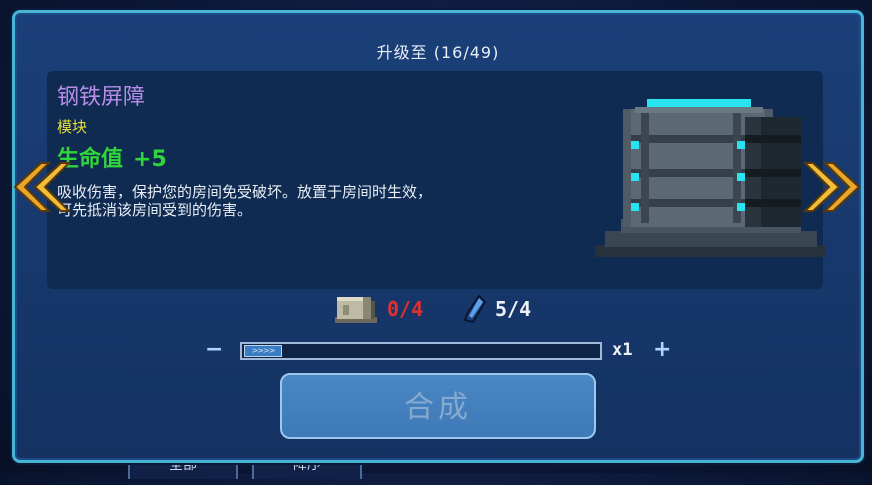  Describe the element at coordinates (421, 351) in the screenshot. I see `quantity-slider: >>>>` at that location.